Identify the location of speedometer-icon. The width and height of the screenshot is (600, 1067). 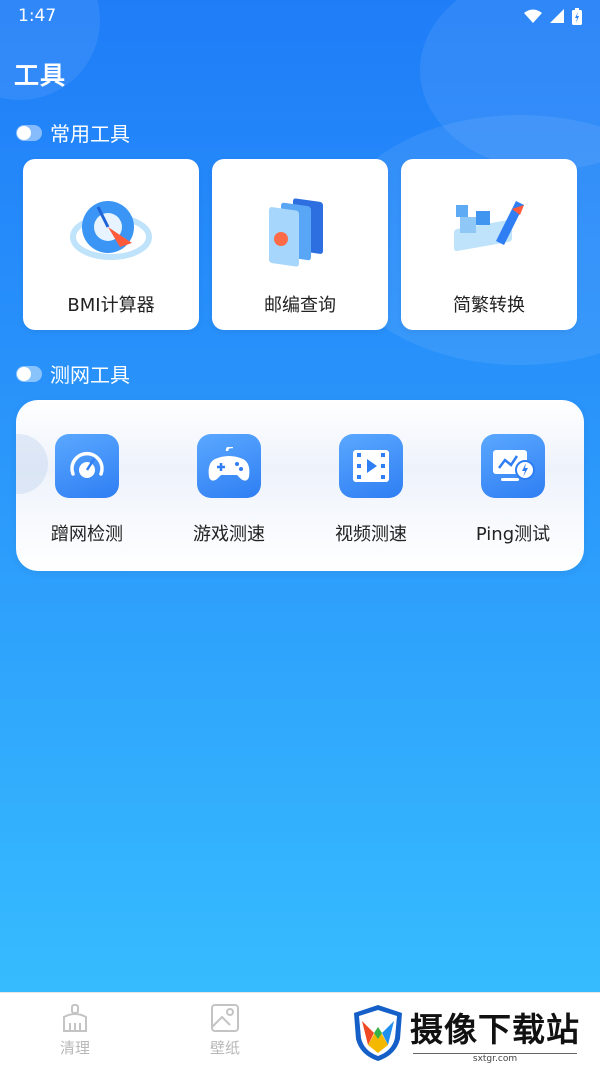
(87, 464).